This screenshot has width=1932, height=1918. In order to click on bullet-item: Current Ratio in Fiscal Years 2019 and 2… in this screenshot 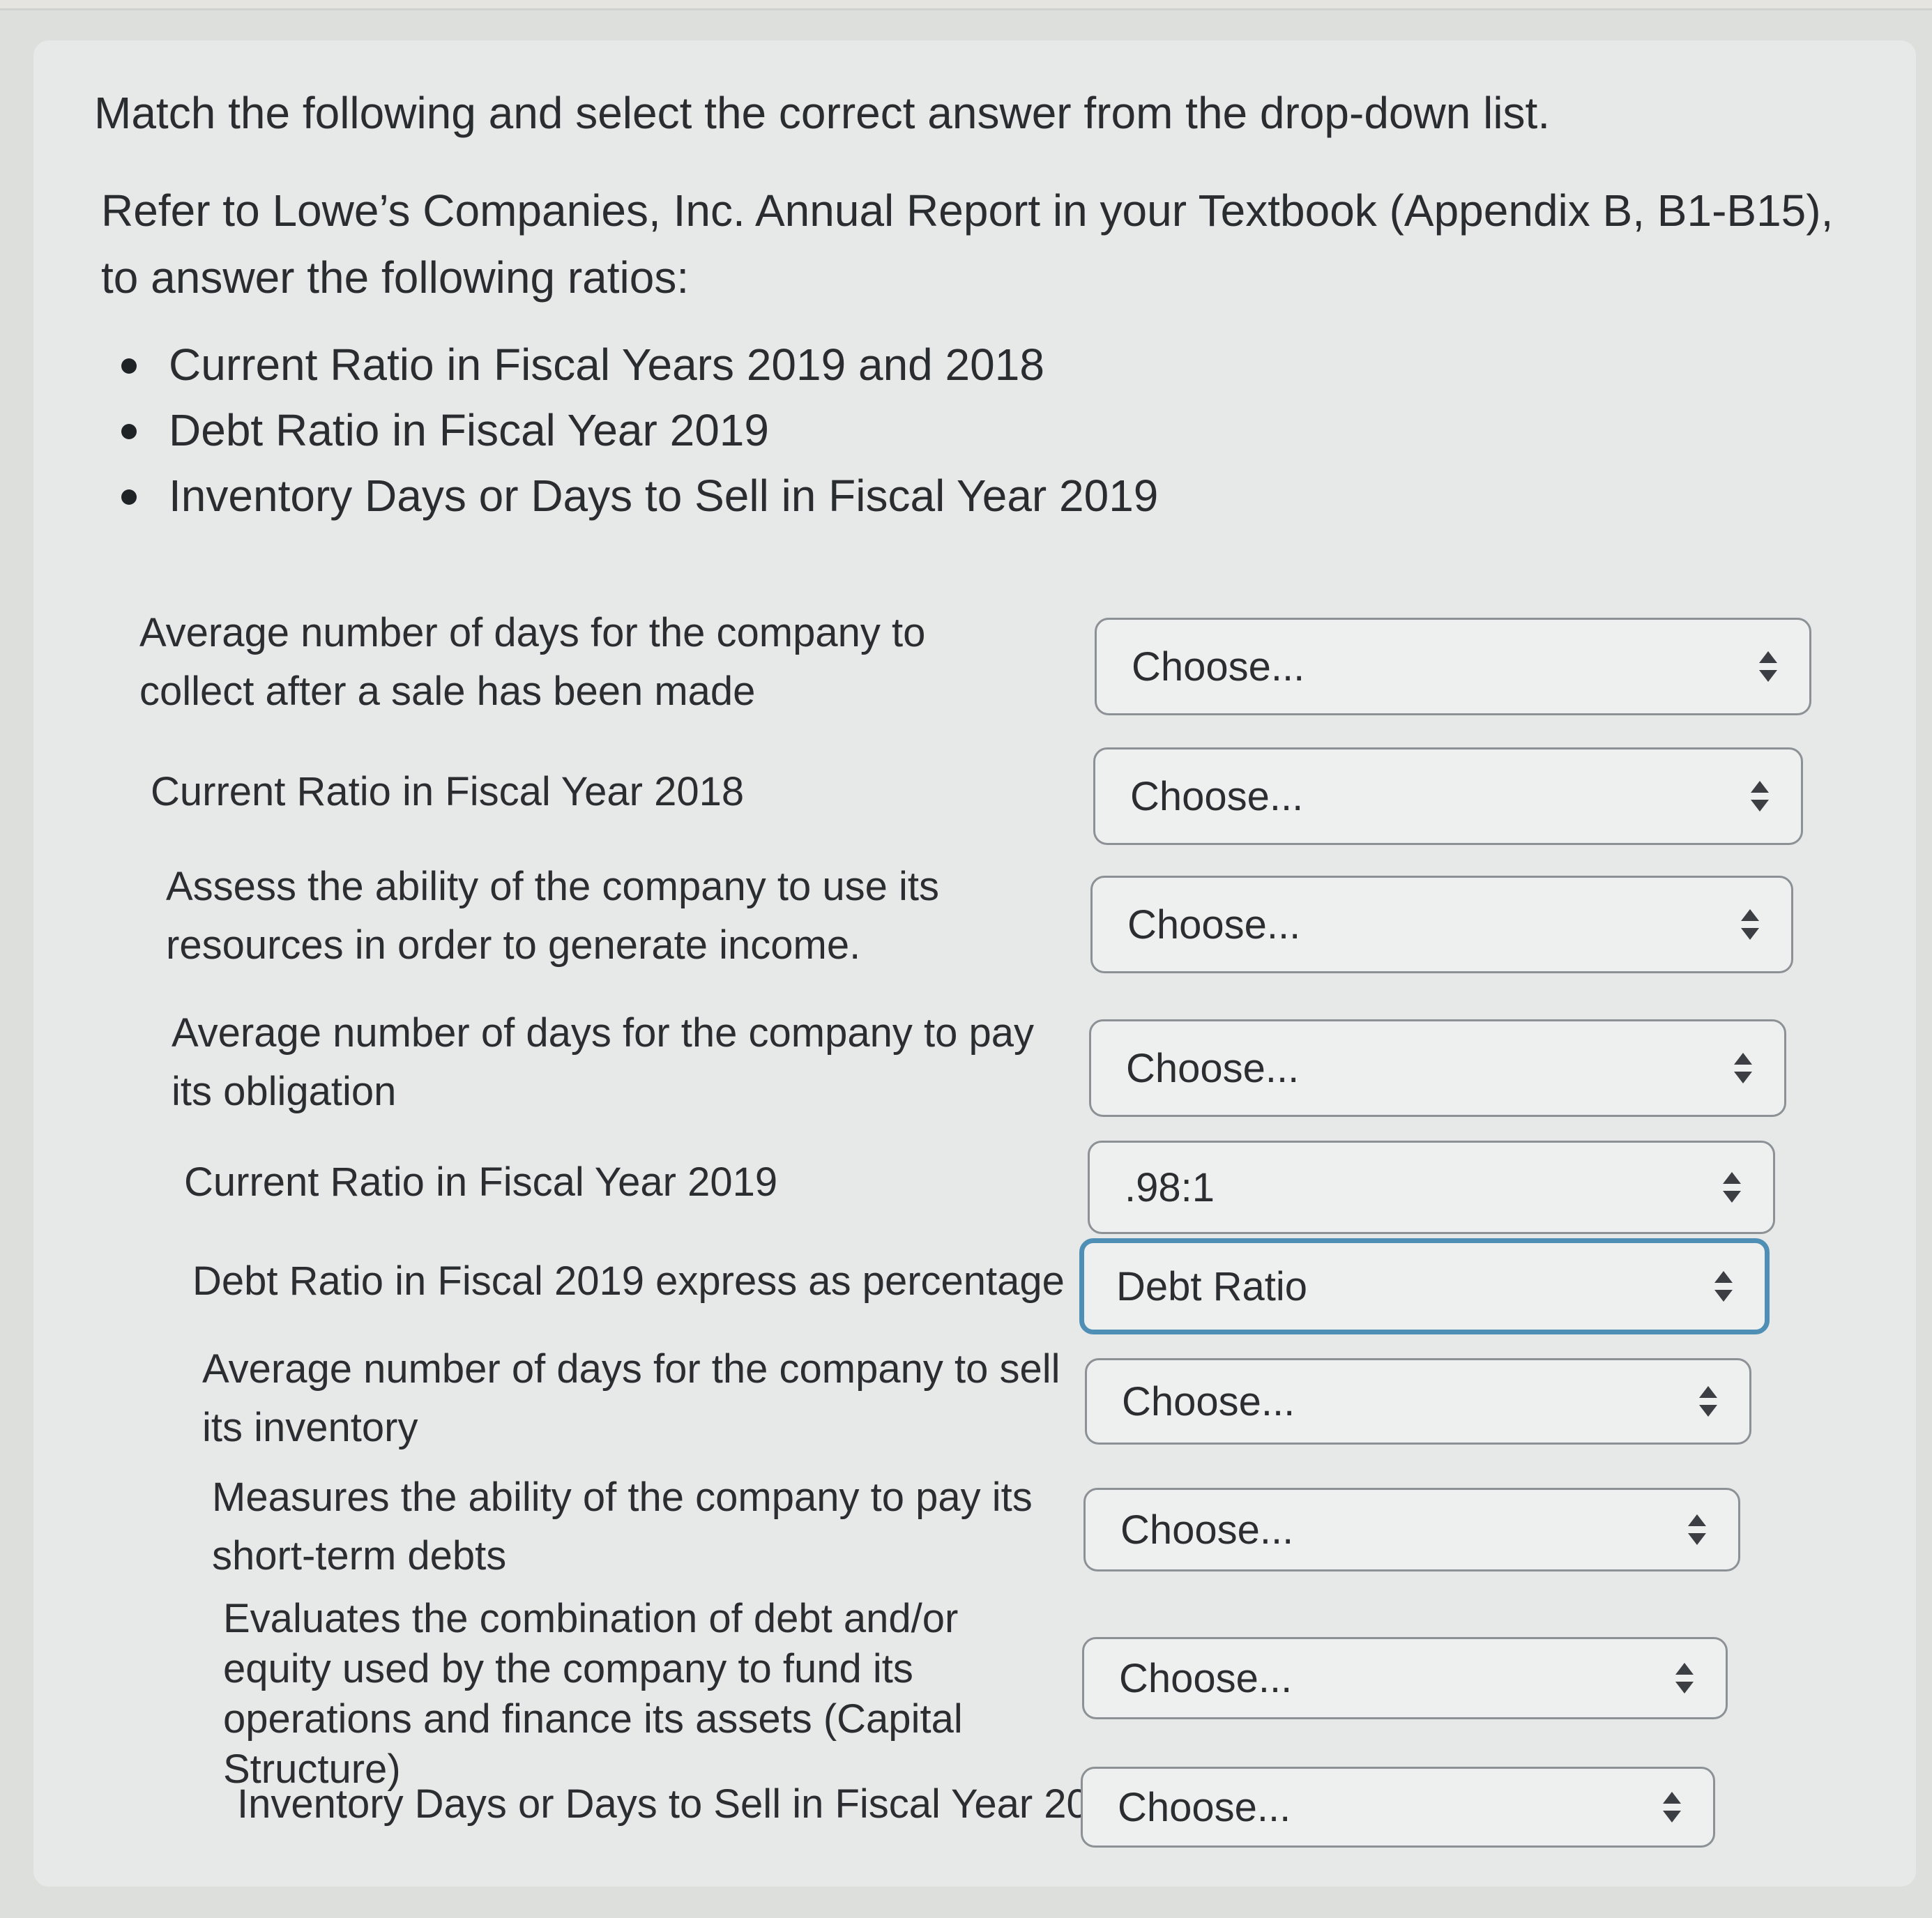, I will do `click(635, 364)`.